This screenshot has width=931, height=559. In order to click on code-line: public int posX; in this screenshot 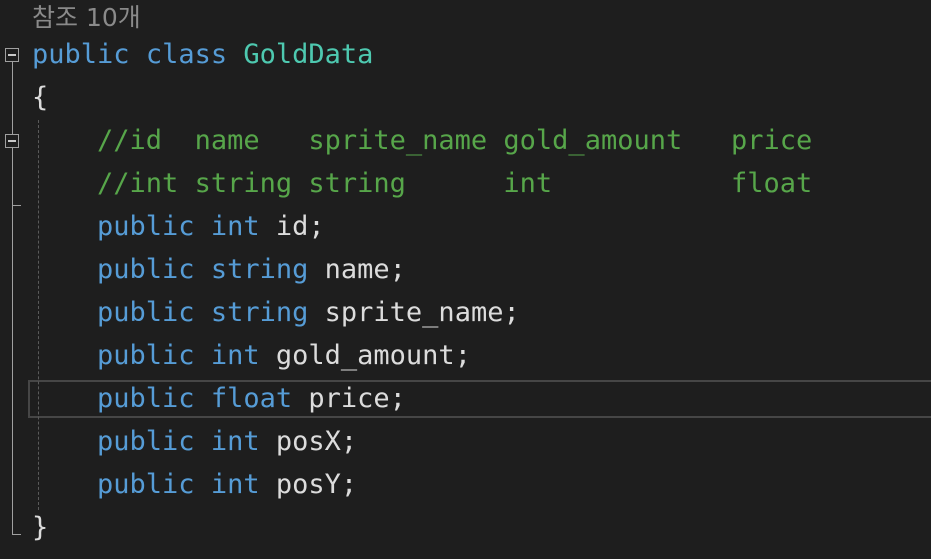, I will do `click(194, 441)`.